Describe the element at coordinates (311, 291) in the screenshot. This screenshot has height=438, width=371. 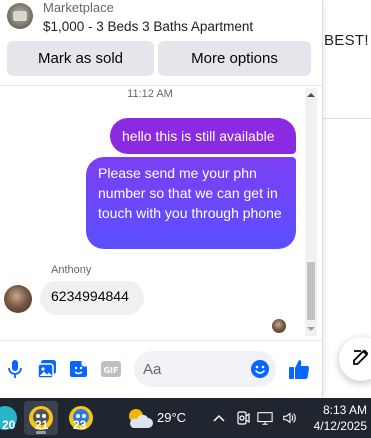
I see `scrollbar-thumb` at that location.